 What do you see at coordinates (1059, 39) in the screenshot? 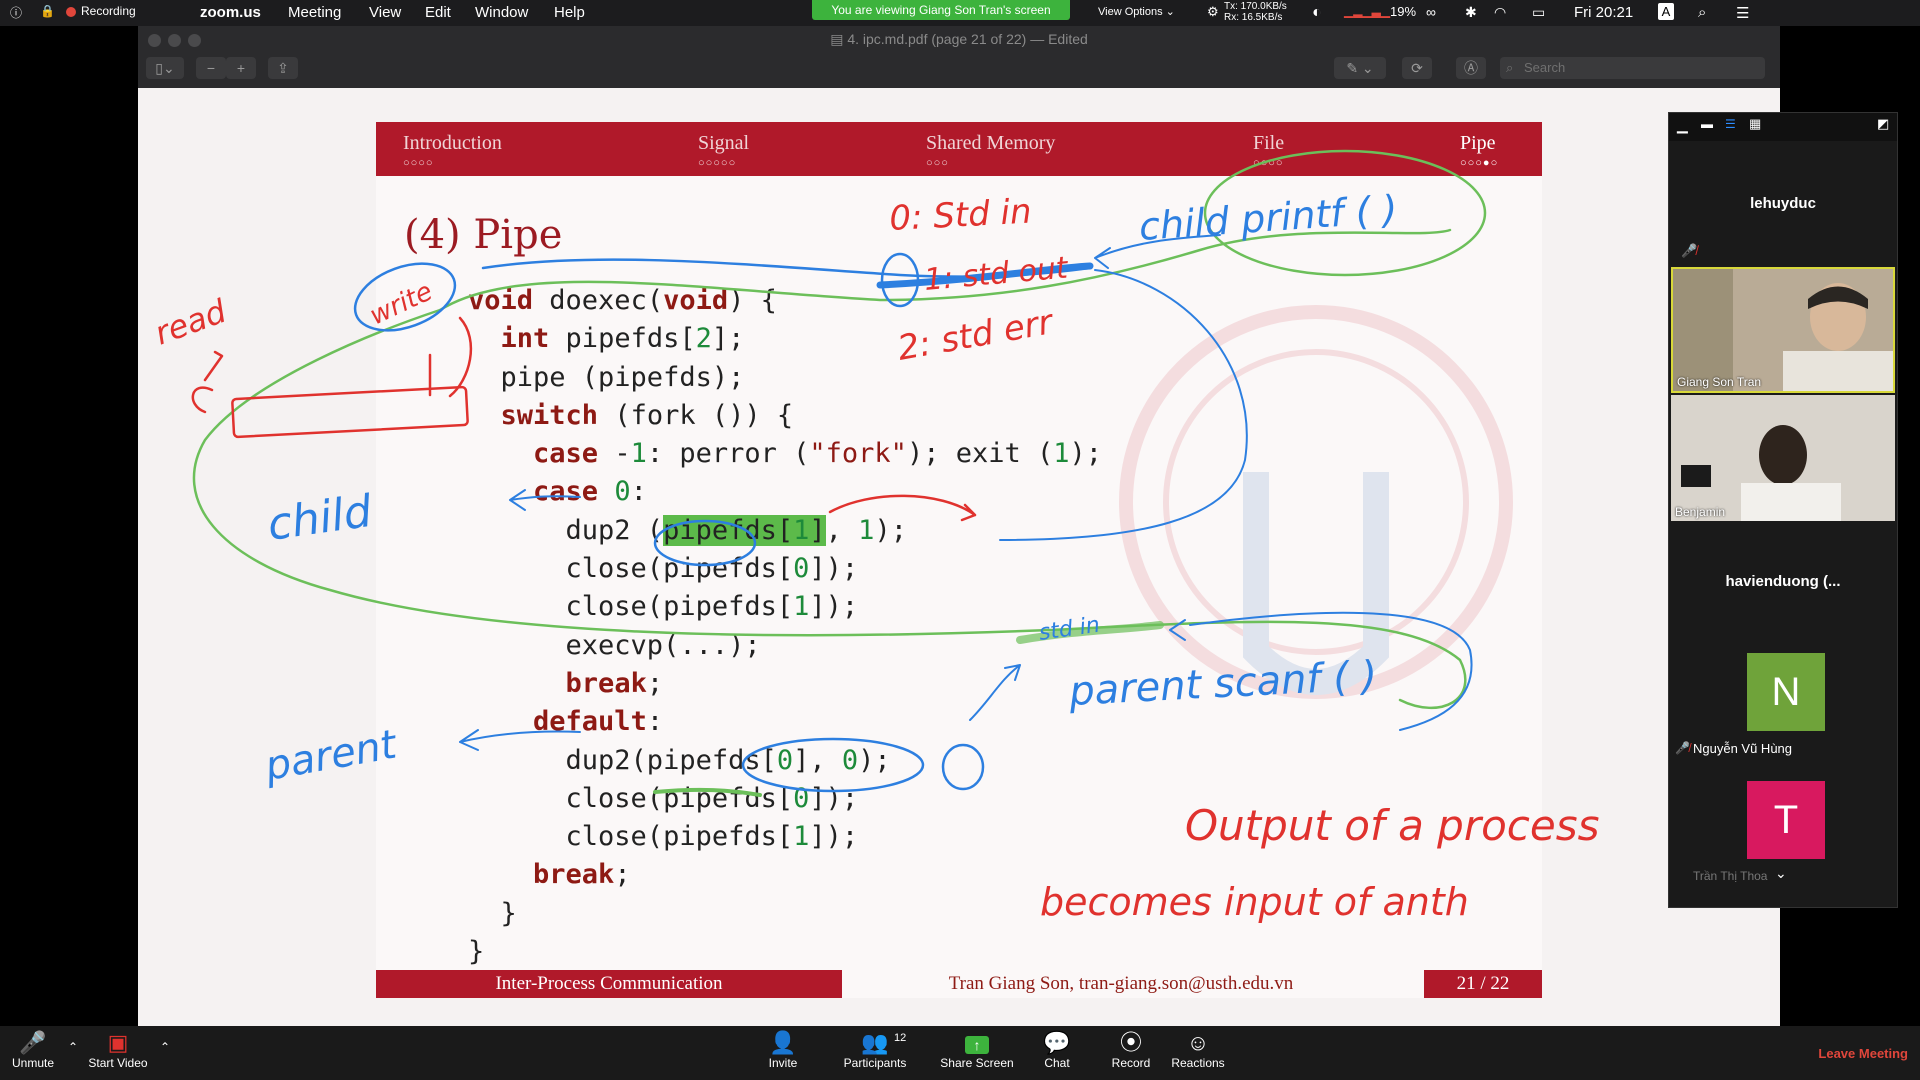
I see `edited-label: — Edited` at bounding box center [1059, 39].